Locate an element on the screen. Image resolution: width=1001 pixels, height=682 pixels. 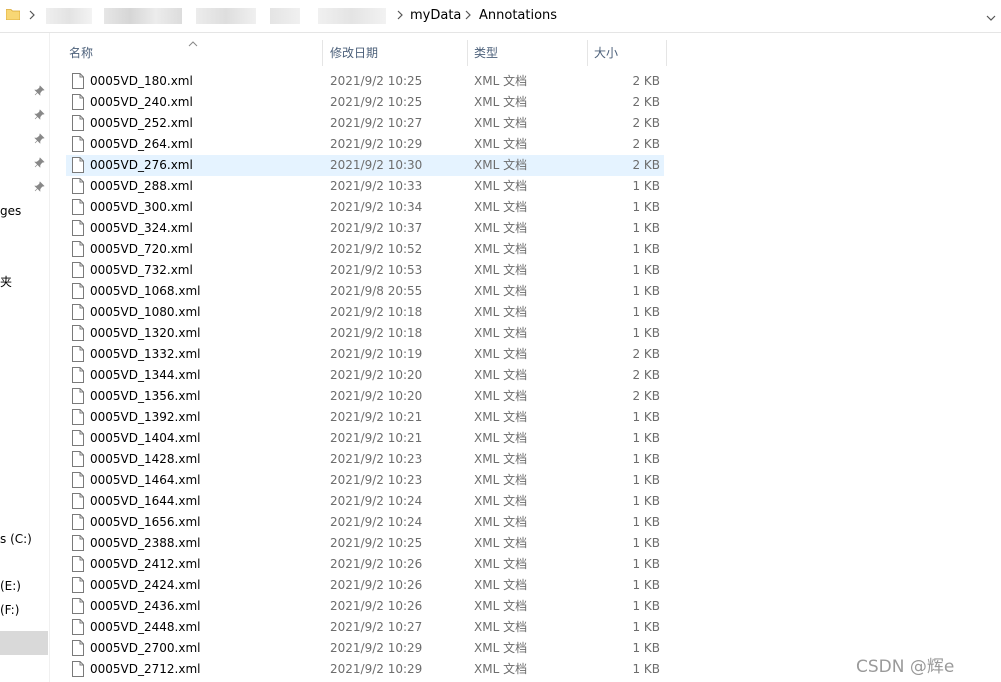
table-row: 0005VD_300.xml 2021/9/2 10:34 XML 文档 1 KB is located at coordinates (365, 207).